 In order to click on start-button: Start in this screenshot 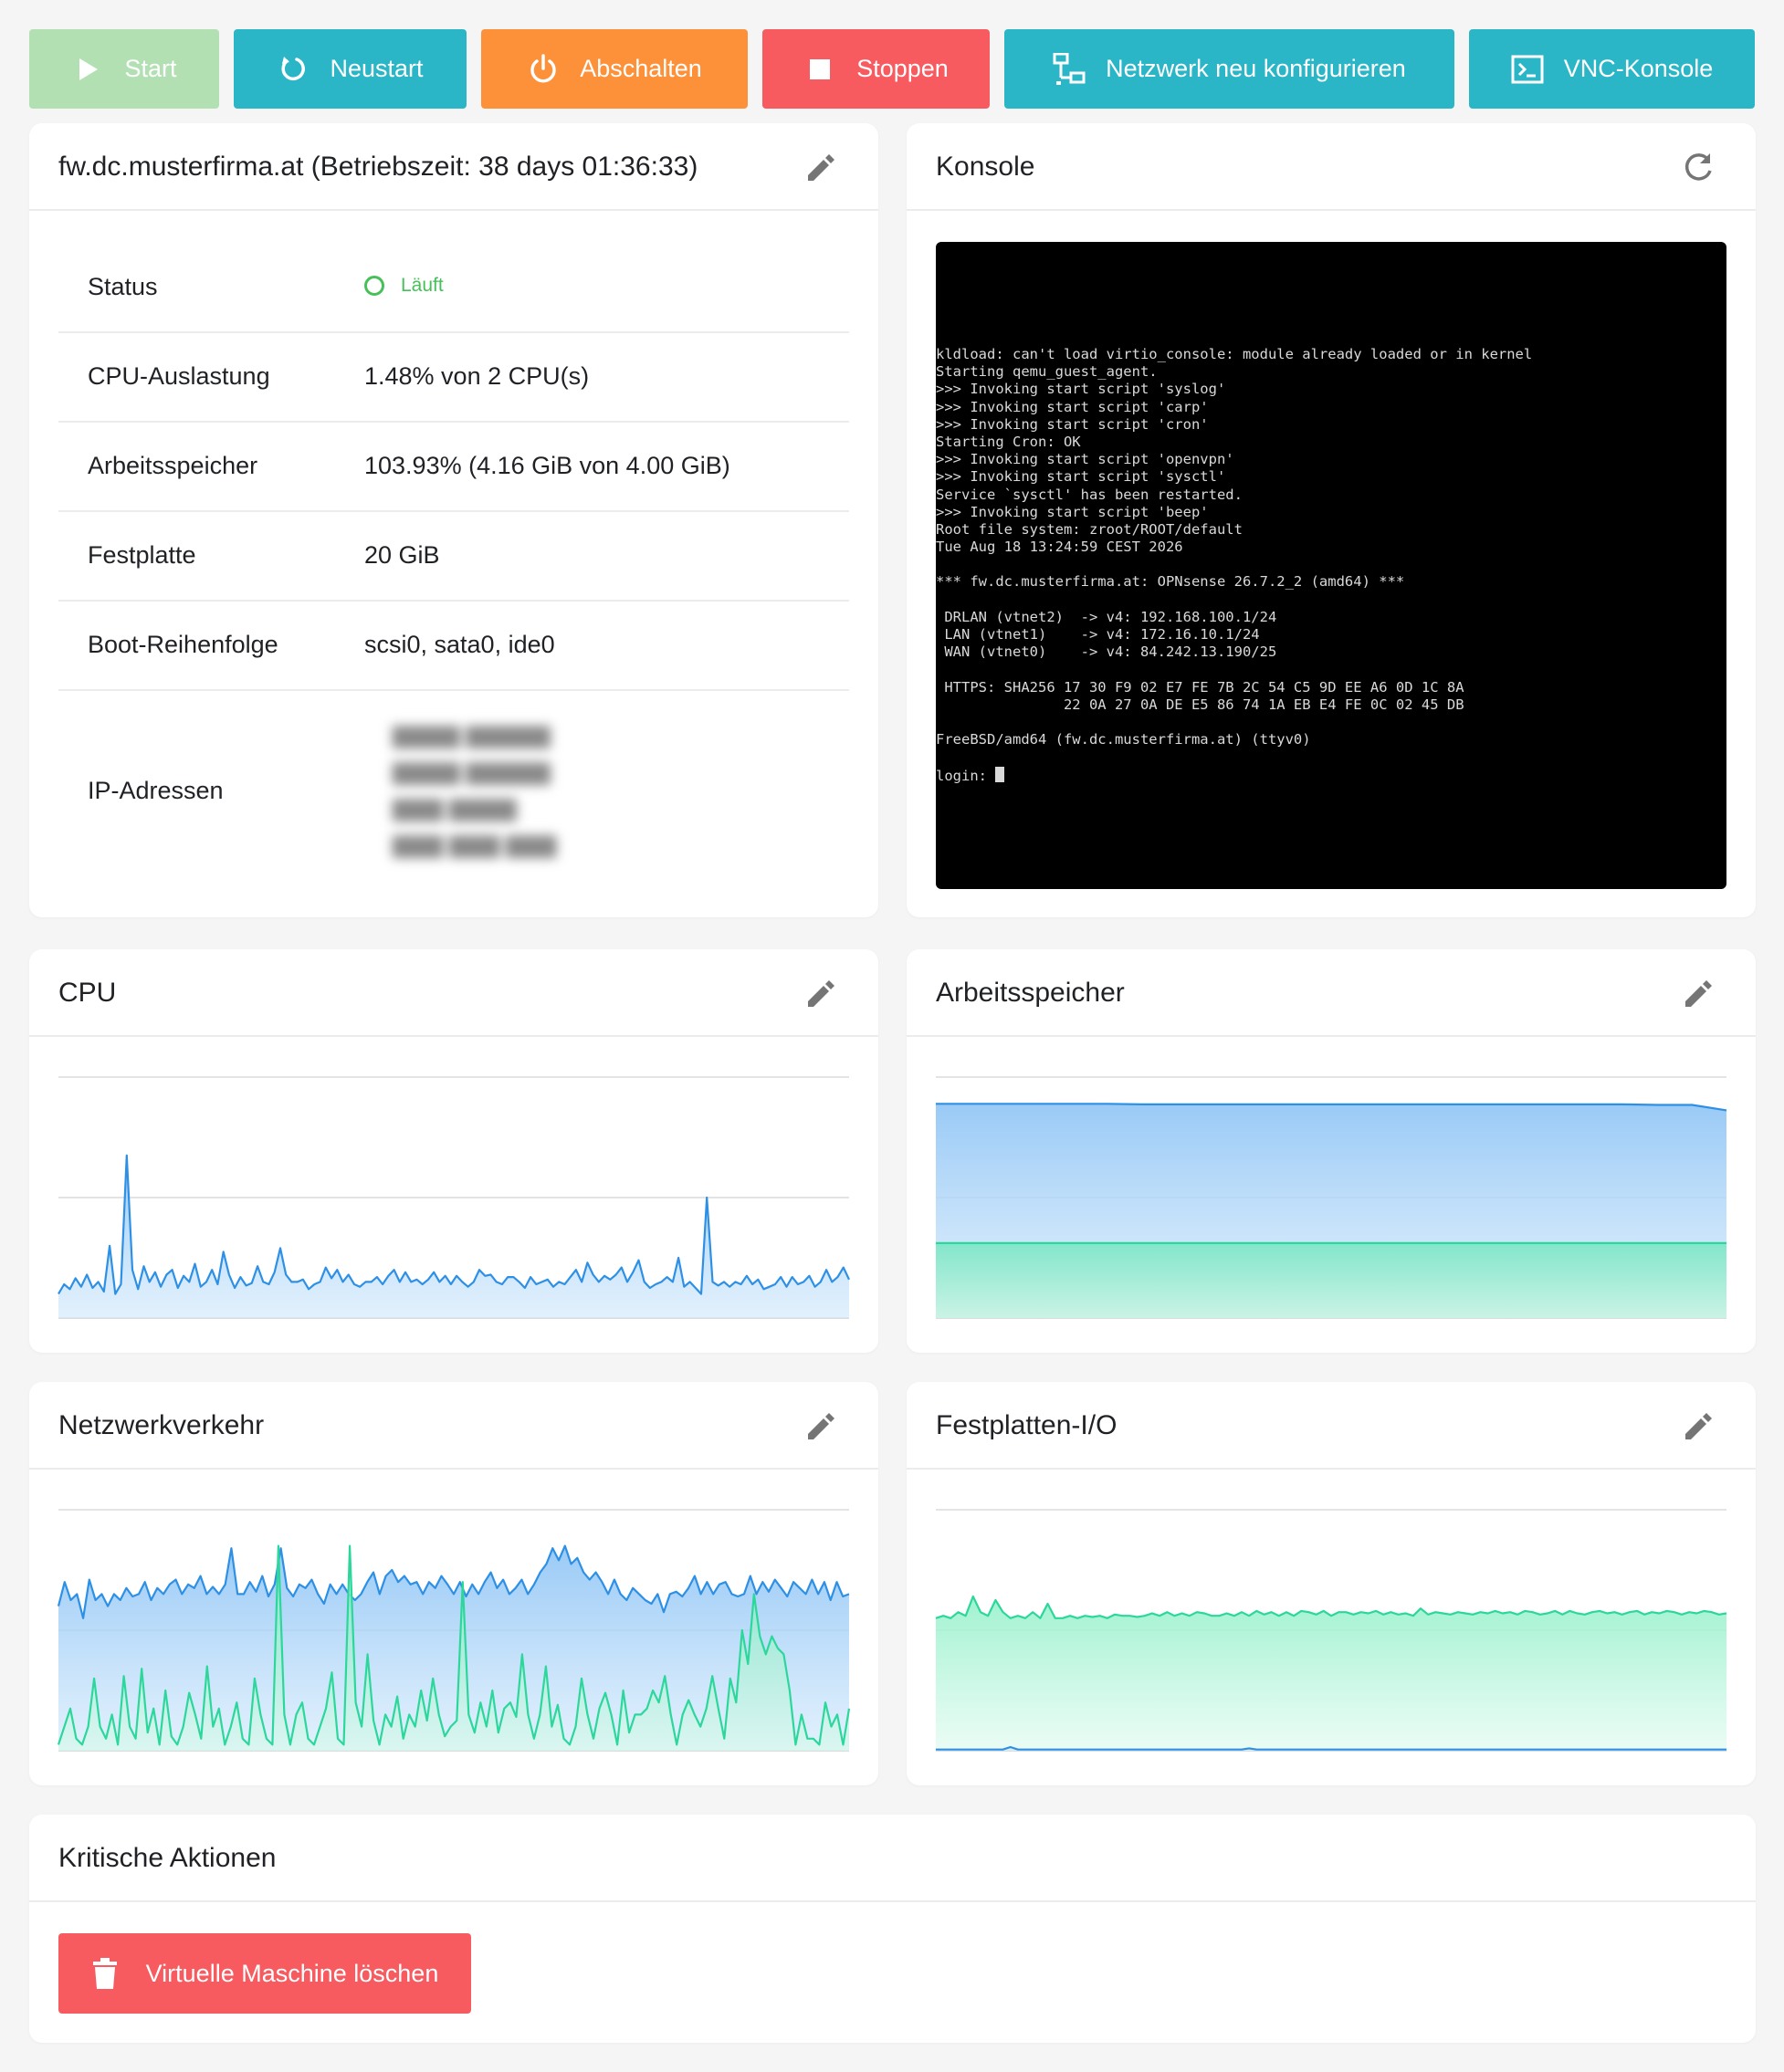, I will do `click(124, 69)`.